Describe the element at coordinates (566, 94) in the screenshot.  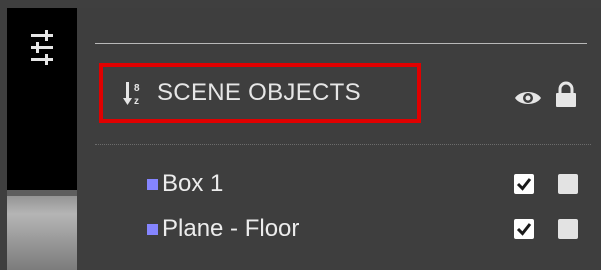
I see `lock-icon` at that location.